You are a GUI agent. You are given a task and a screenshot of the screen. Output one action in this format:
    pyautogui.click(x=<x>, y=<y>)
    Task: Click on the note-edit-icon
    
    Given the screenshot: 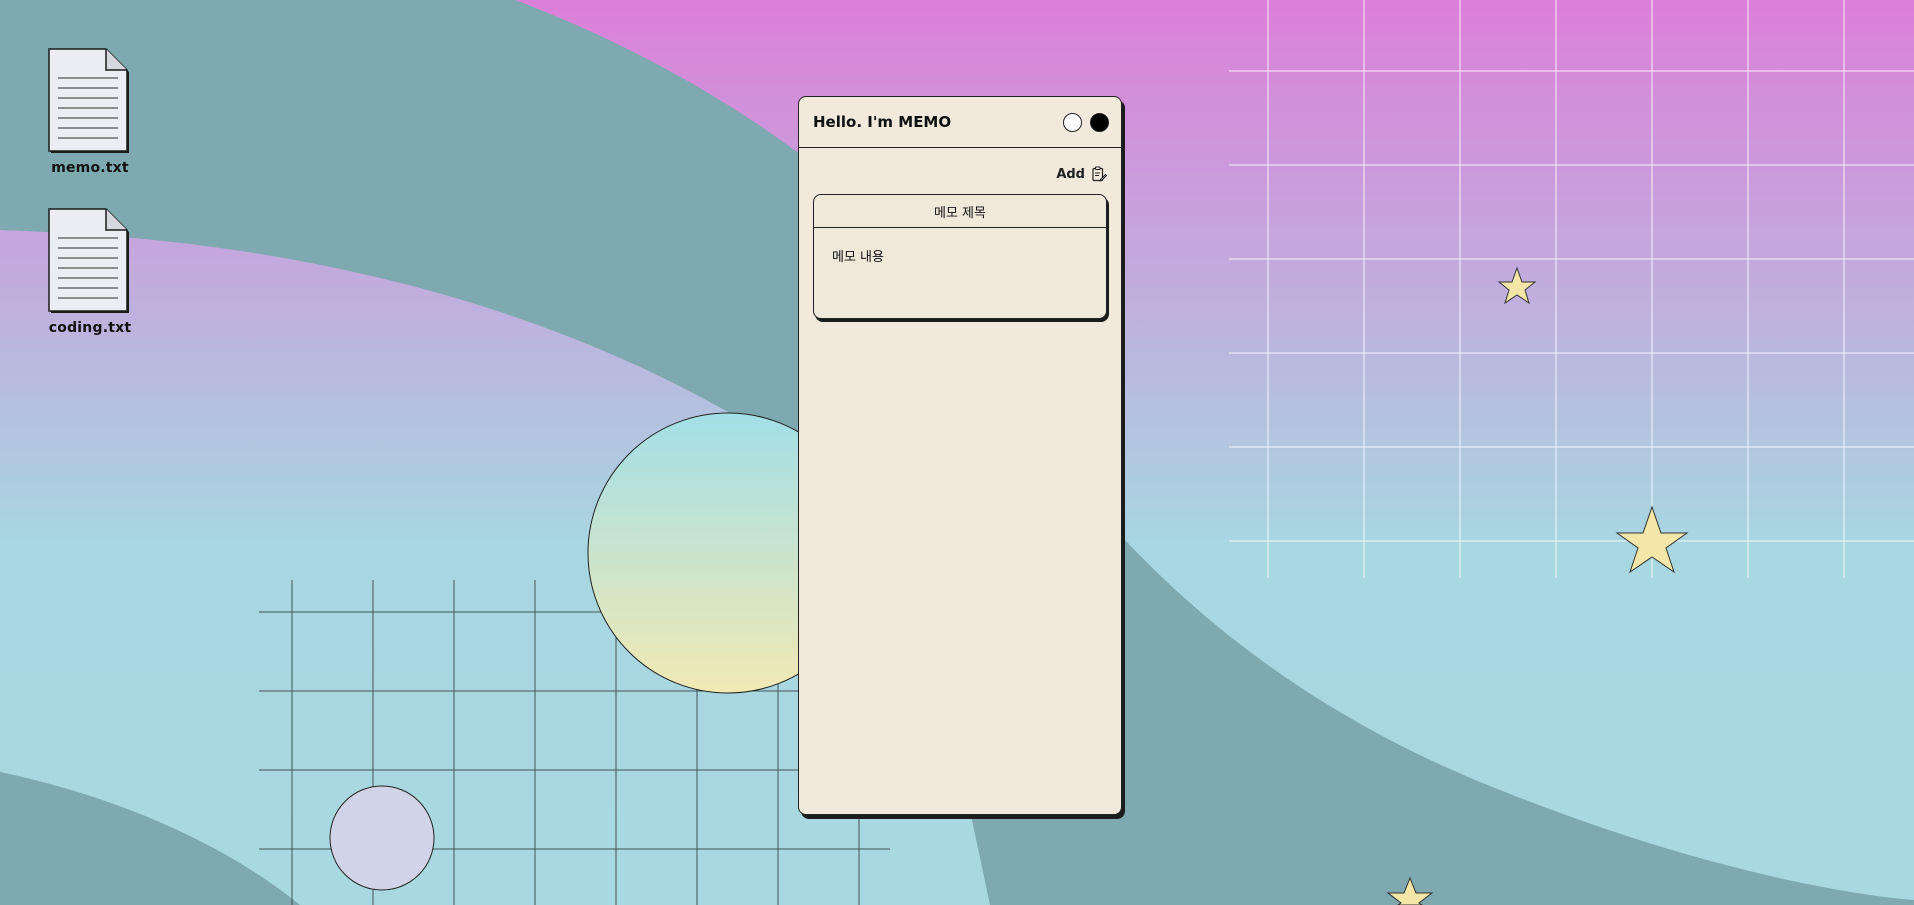 What is the action you would take?
    pyautogui.click(x=1099, y=174)
    